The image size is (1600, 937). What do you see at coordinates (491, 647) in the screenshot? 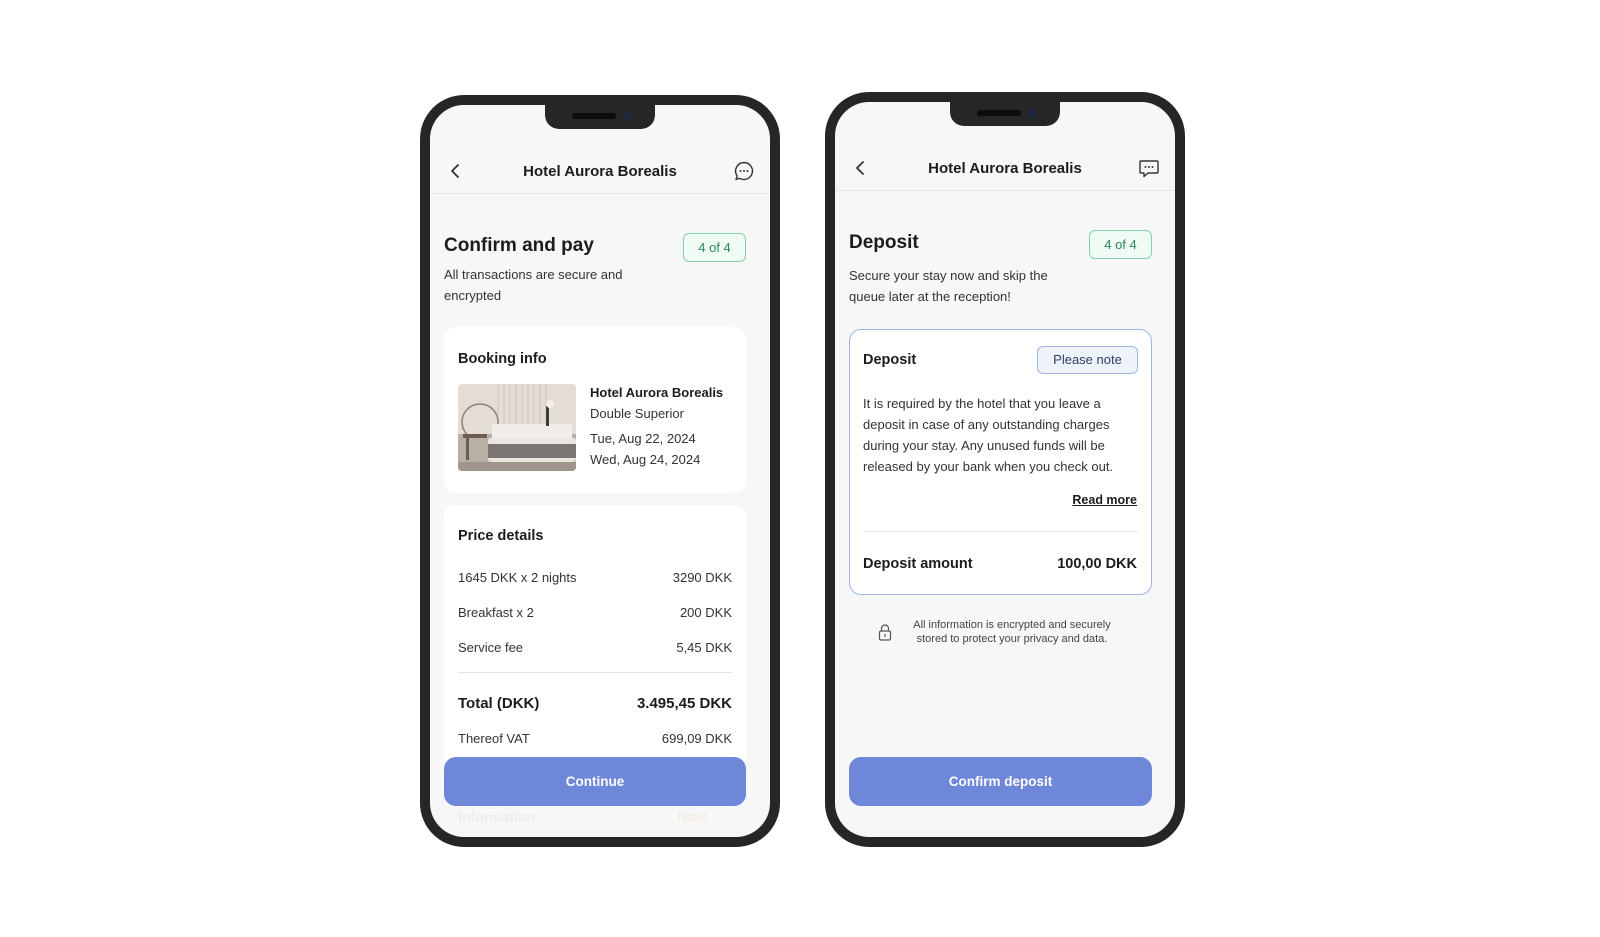
I see `price-row-label: Service fee` at bounding box center [491, 647].